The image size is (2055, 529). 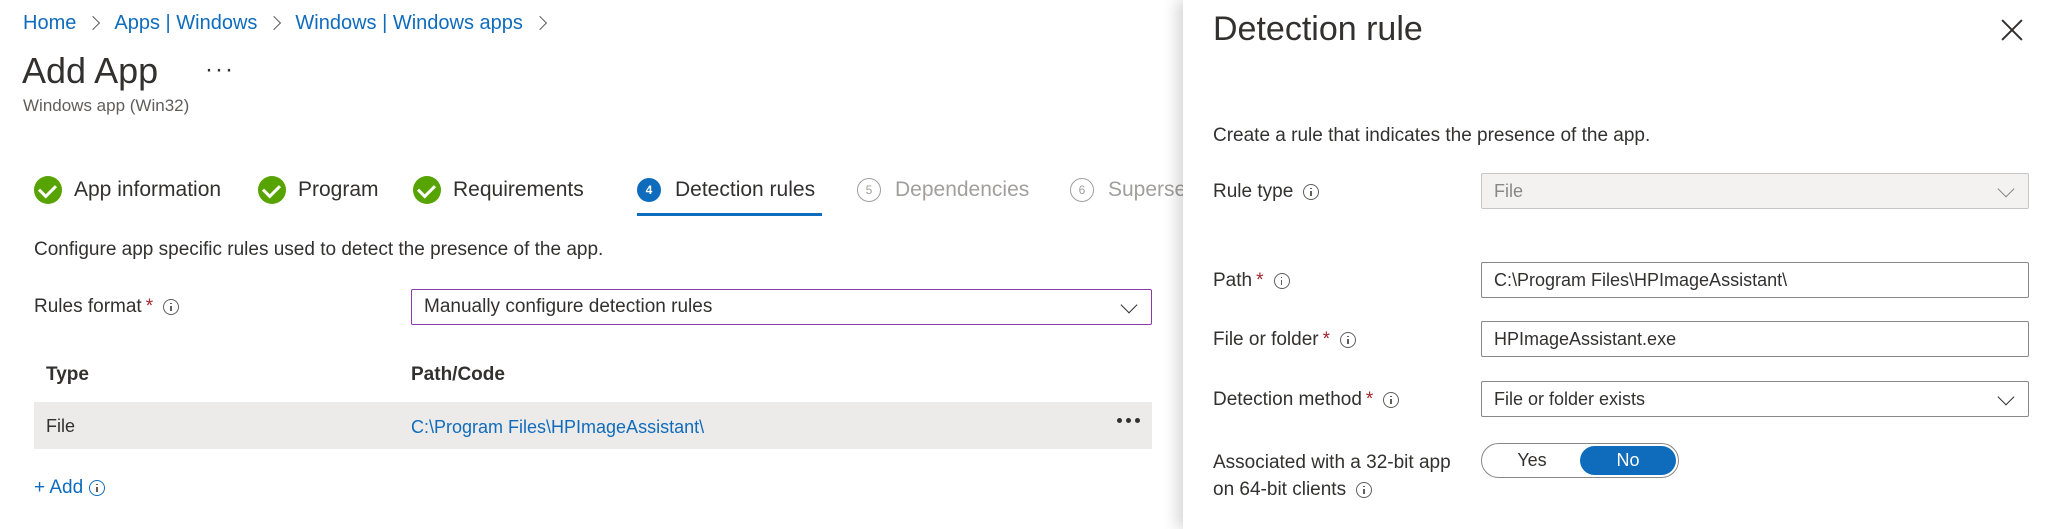 I want to click on tab-program: Program, so click(x=318, y=190).